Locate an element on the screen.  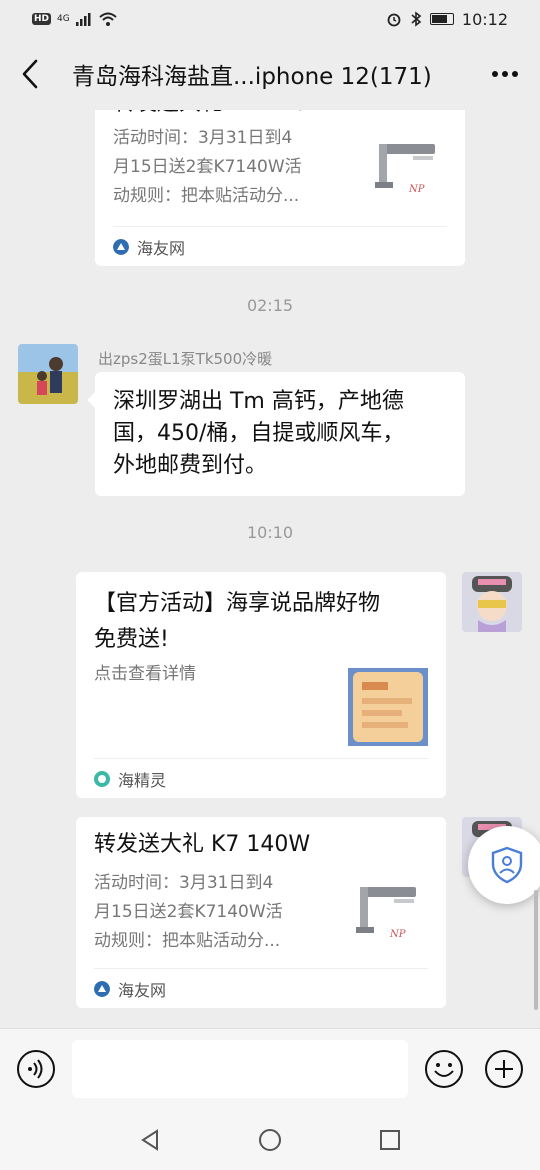
plus-icon is located at coordinates (504, 1069).